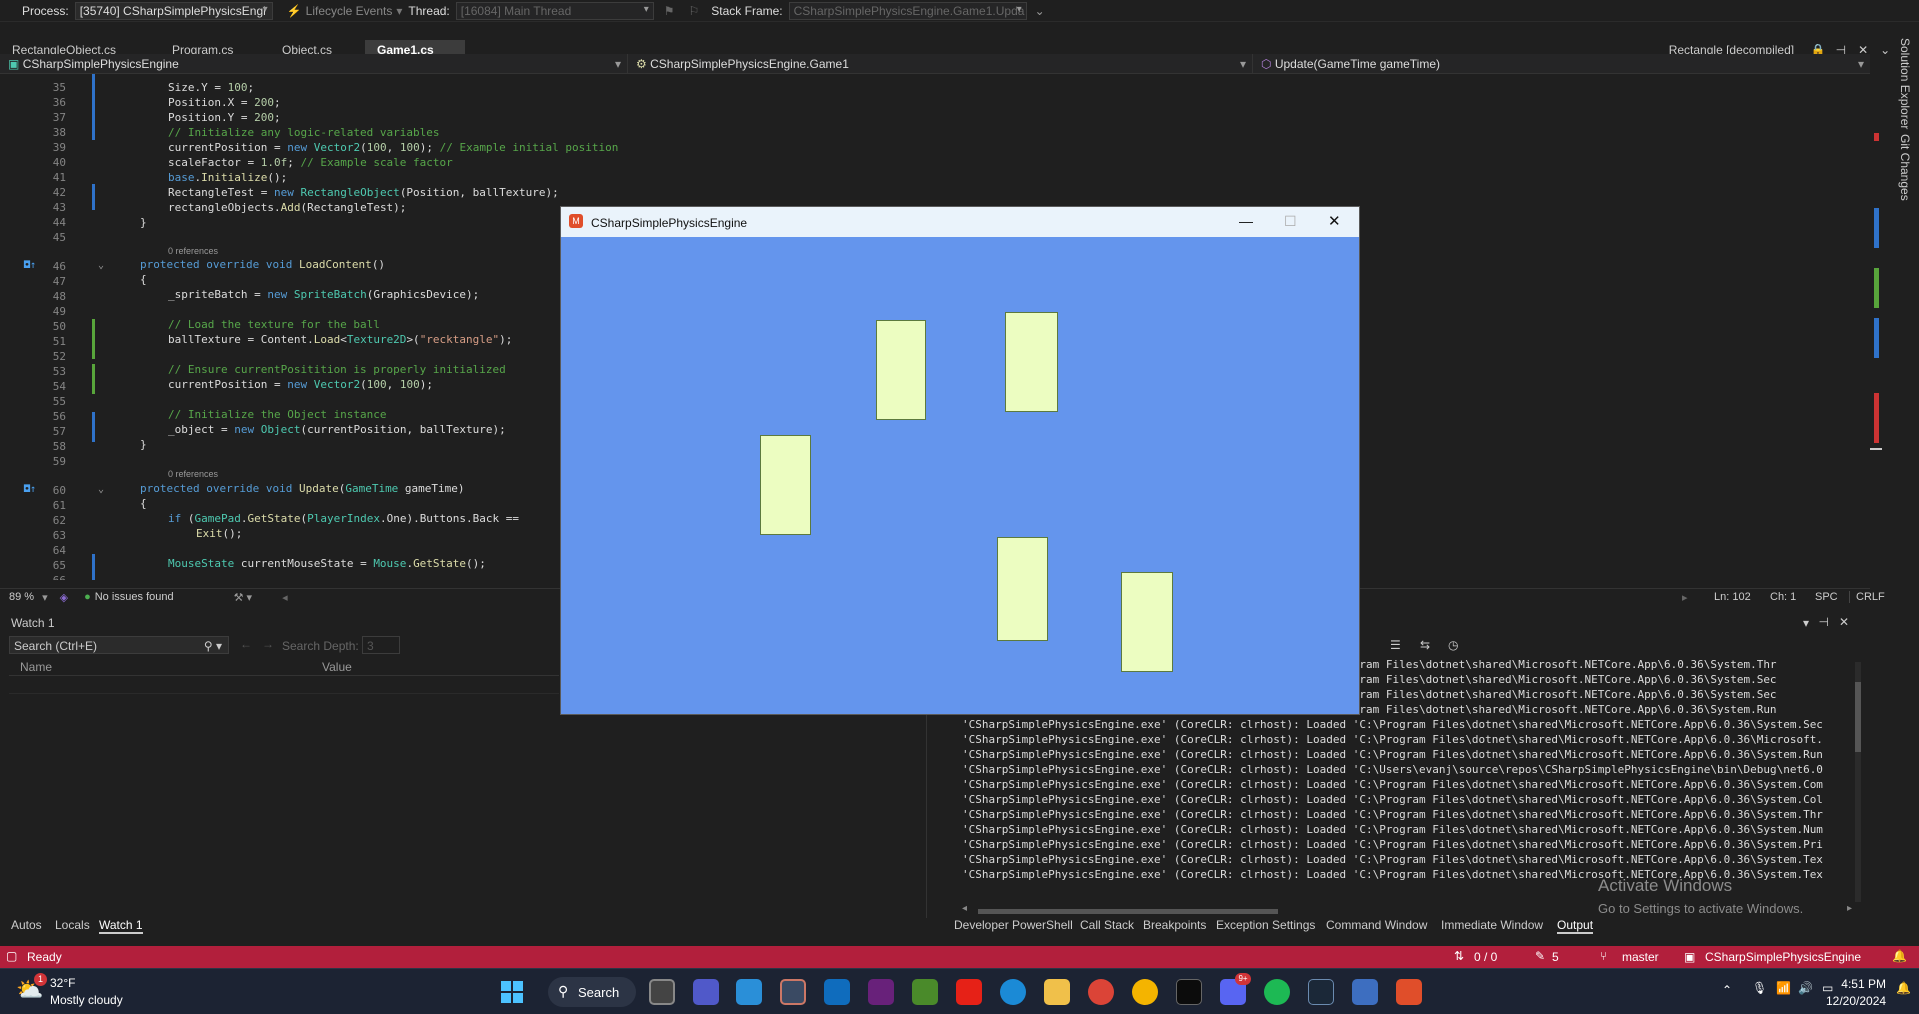 This screenshot has height=1014, width=1919. Describe the element at coordinates (1540, 956) in the screenshot. I see `pencil-icon: ✎` at that location.